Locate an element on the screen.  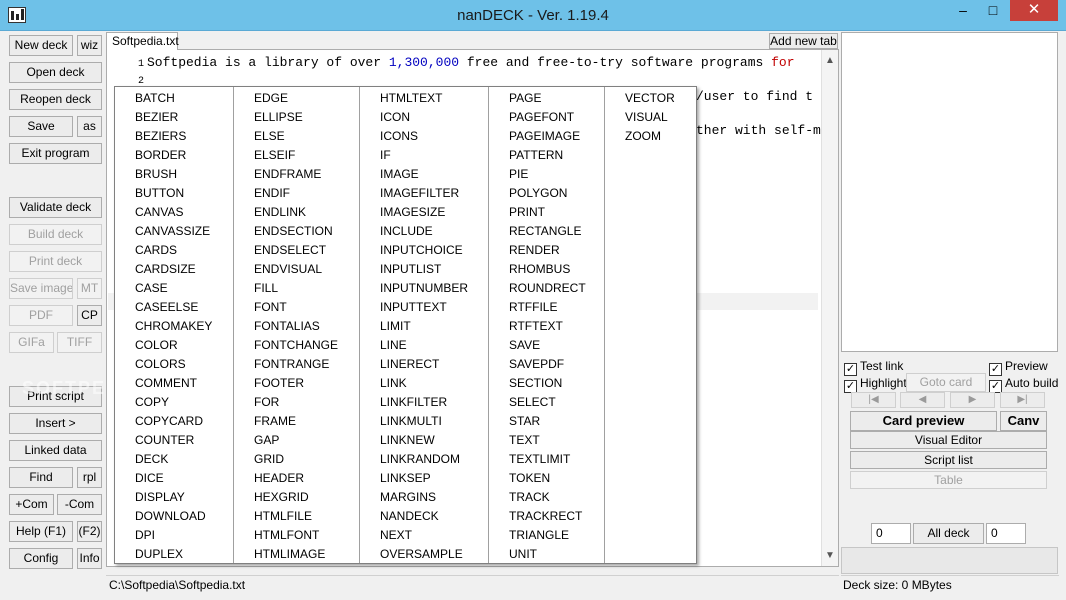
keyword-item: EDGE is located at coordinates (271, 98).